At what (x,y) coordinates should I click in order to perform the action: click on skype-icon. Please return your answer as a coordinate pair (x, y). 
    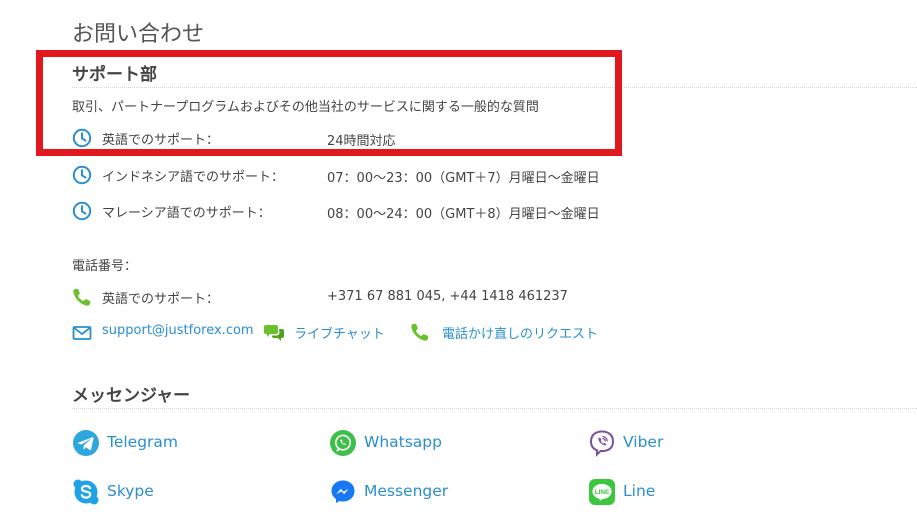
    Looking at the image, I should click on (86, 492).